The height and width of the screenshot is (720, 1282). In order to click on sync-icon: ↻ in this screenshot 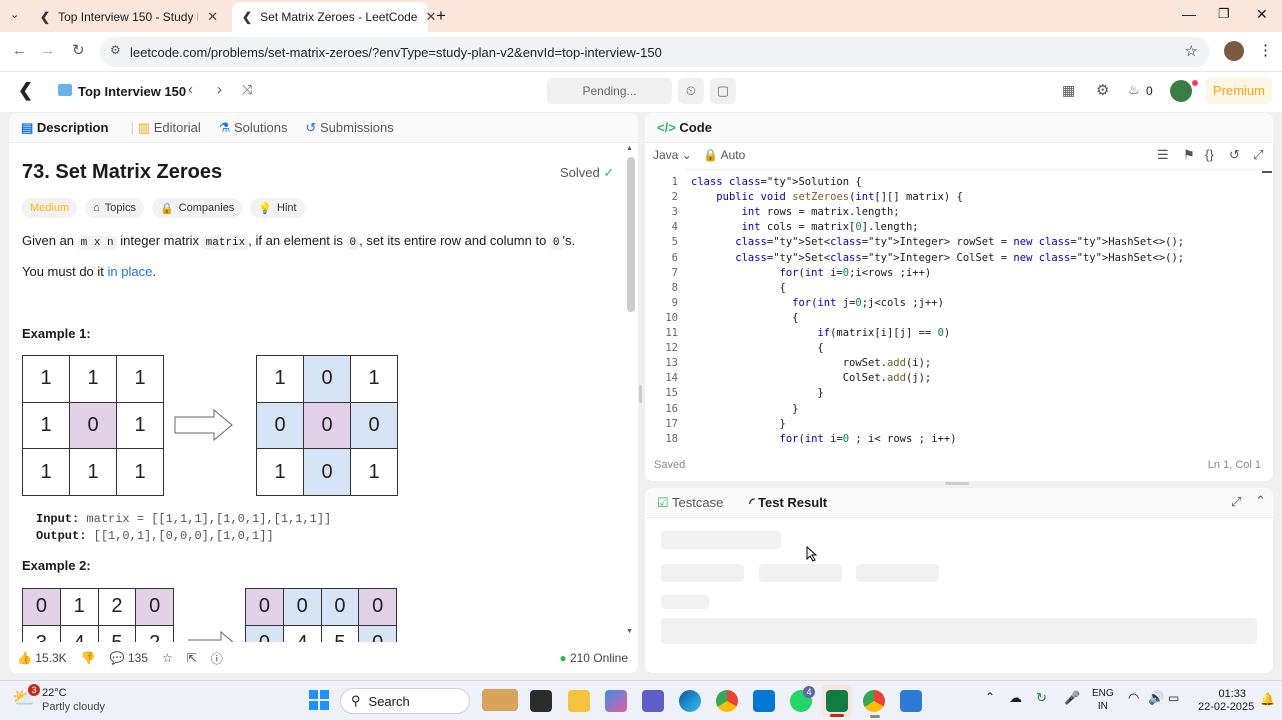, I will do `click(1041, 698)`.